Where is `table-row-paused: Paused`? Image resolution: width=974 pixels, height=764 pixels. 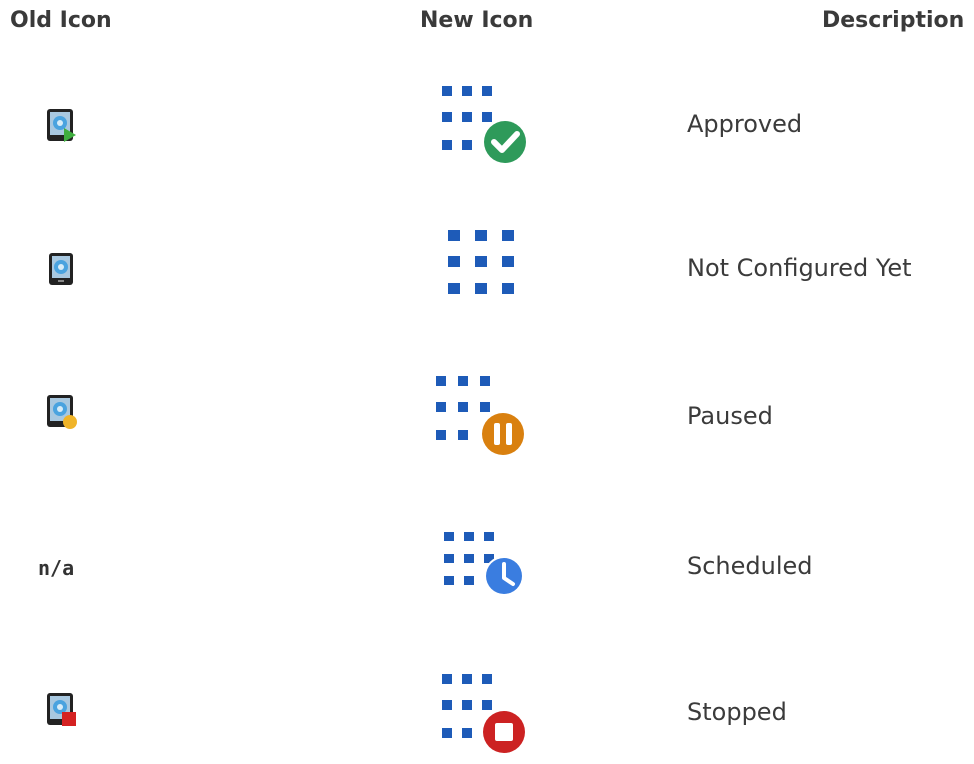
table-row-paused: Paused is located at coordinates (487, 414).